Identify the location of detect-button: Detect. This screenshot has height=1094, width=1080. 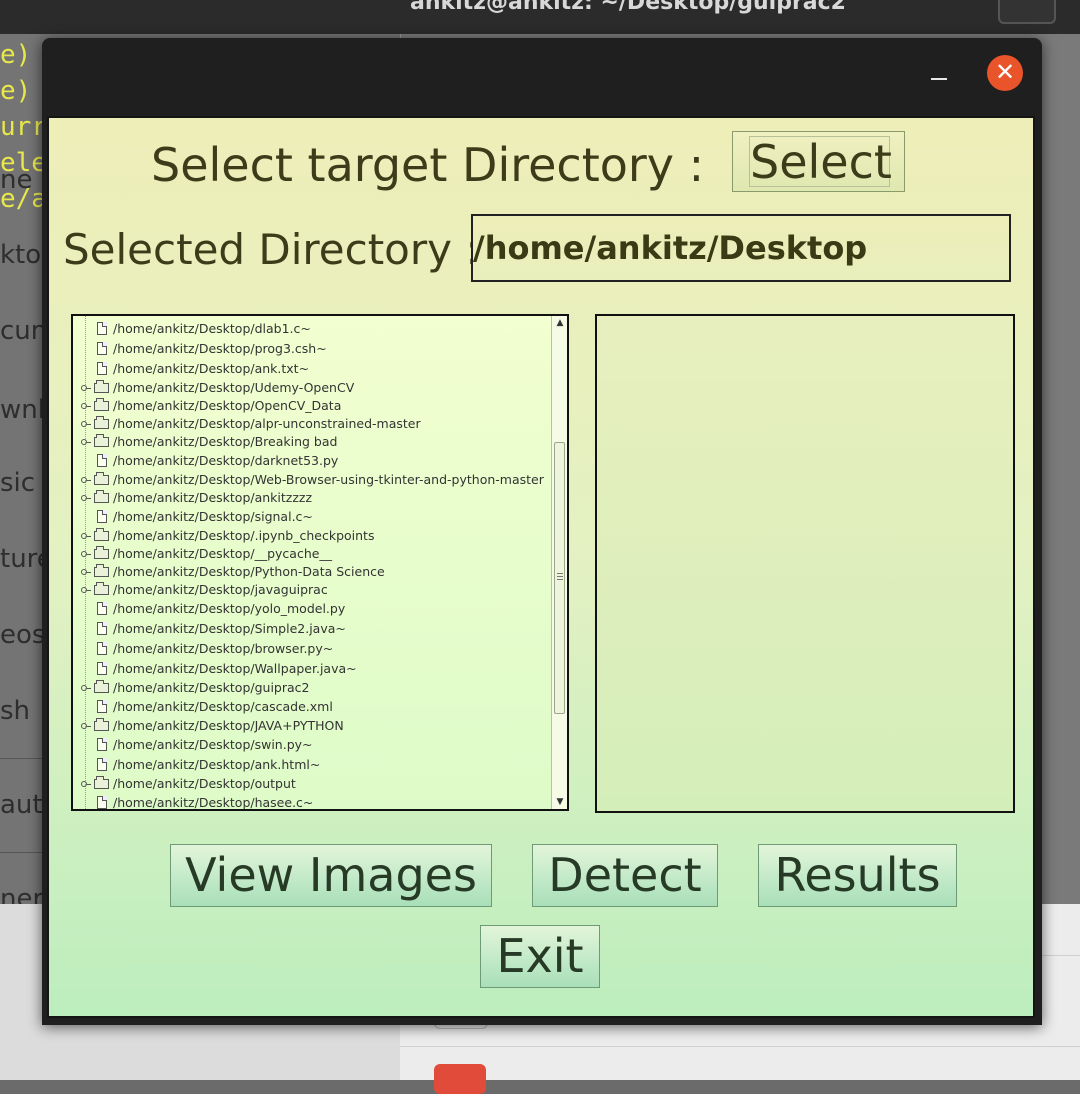
(625, 875).